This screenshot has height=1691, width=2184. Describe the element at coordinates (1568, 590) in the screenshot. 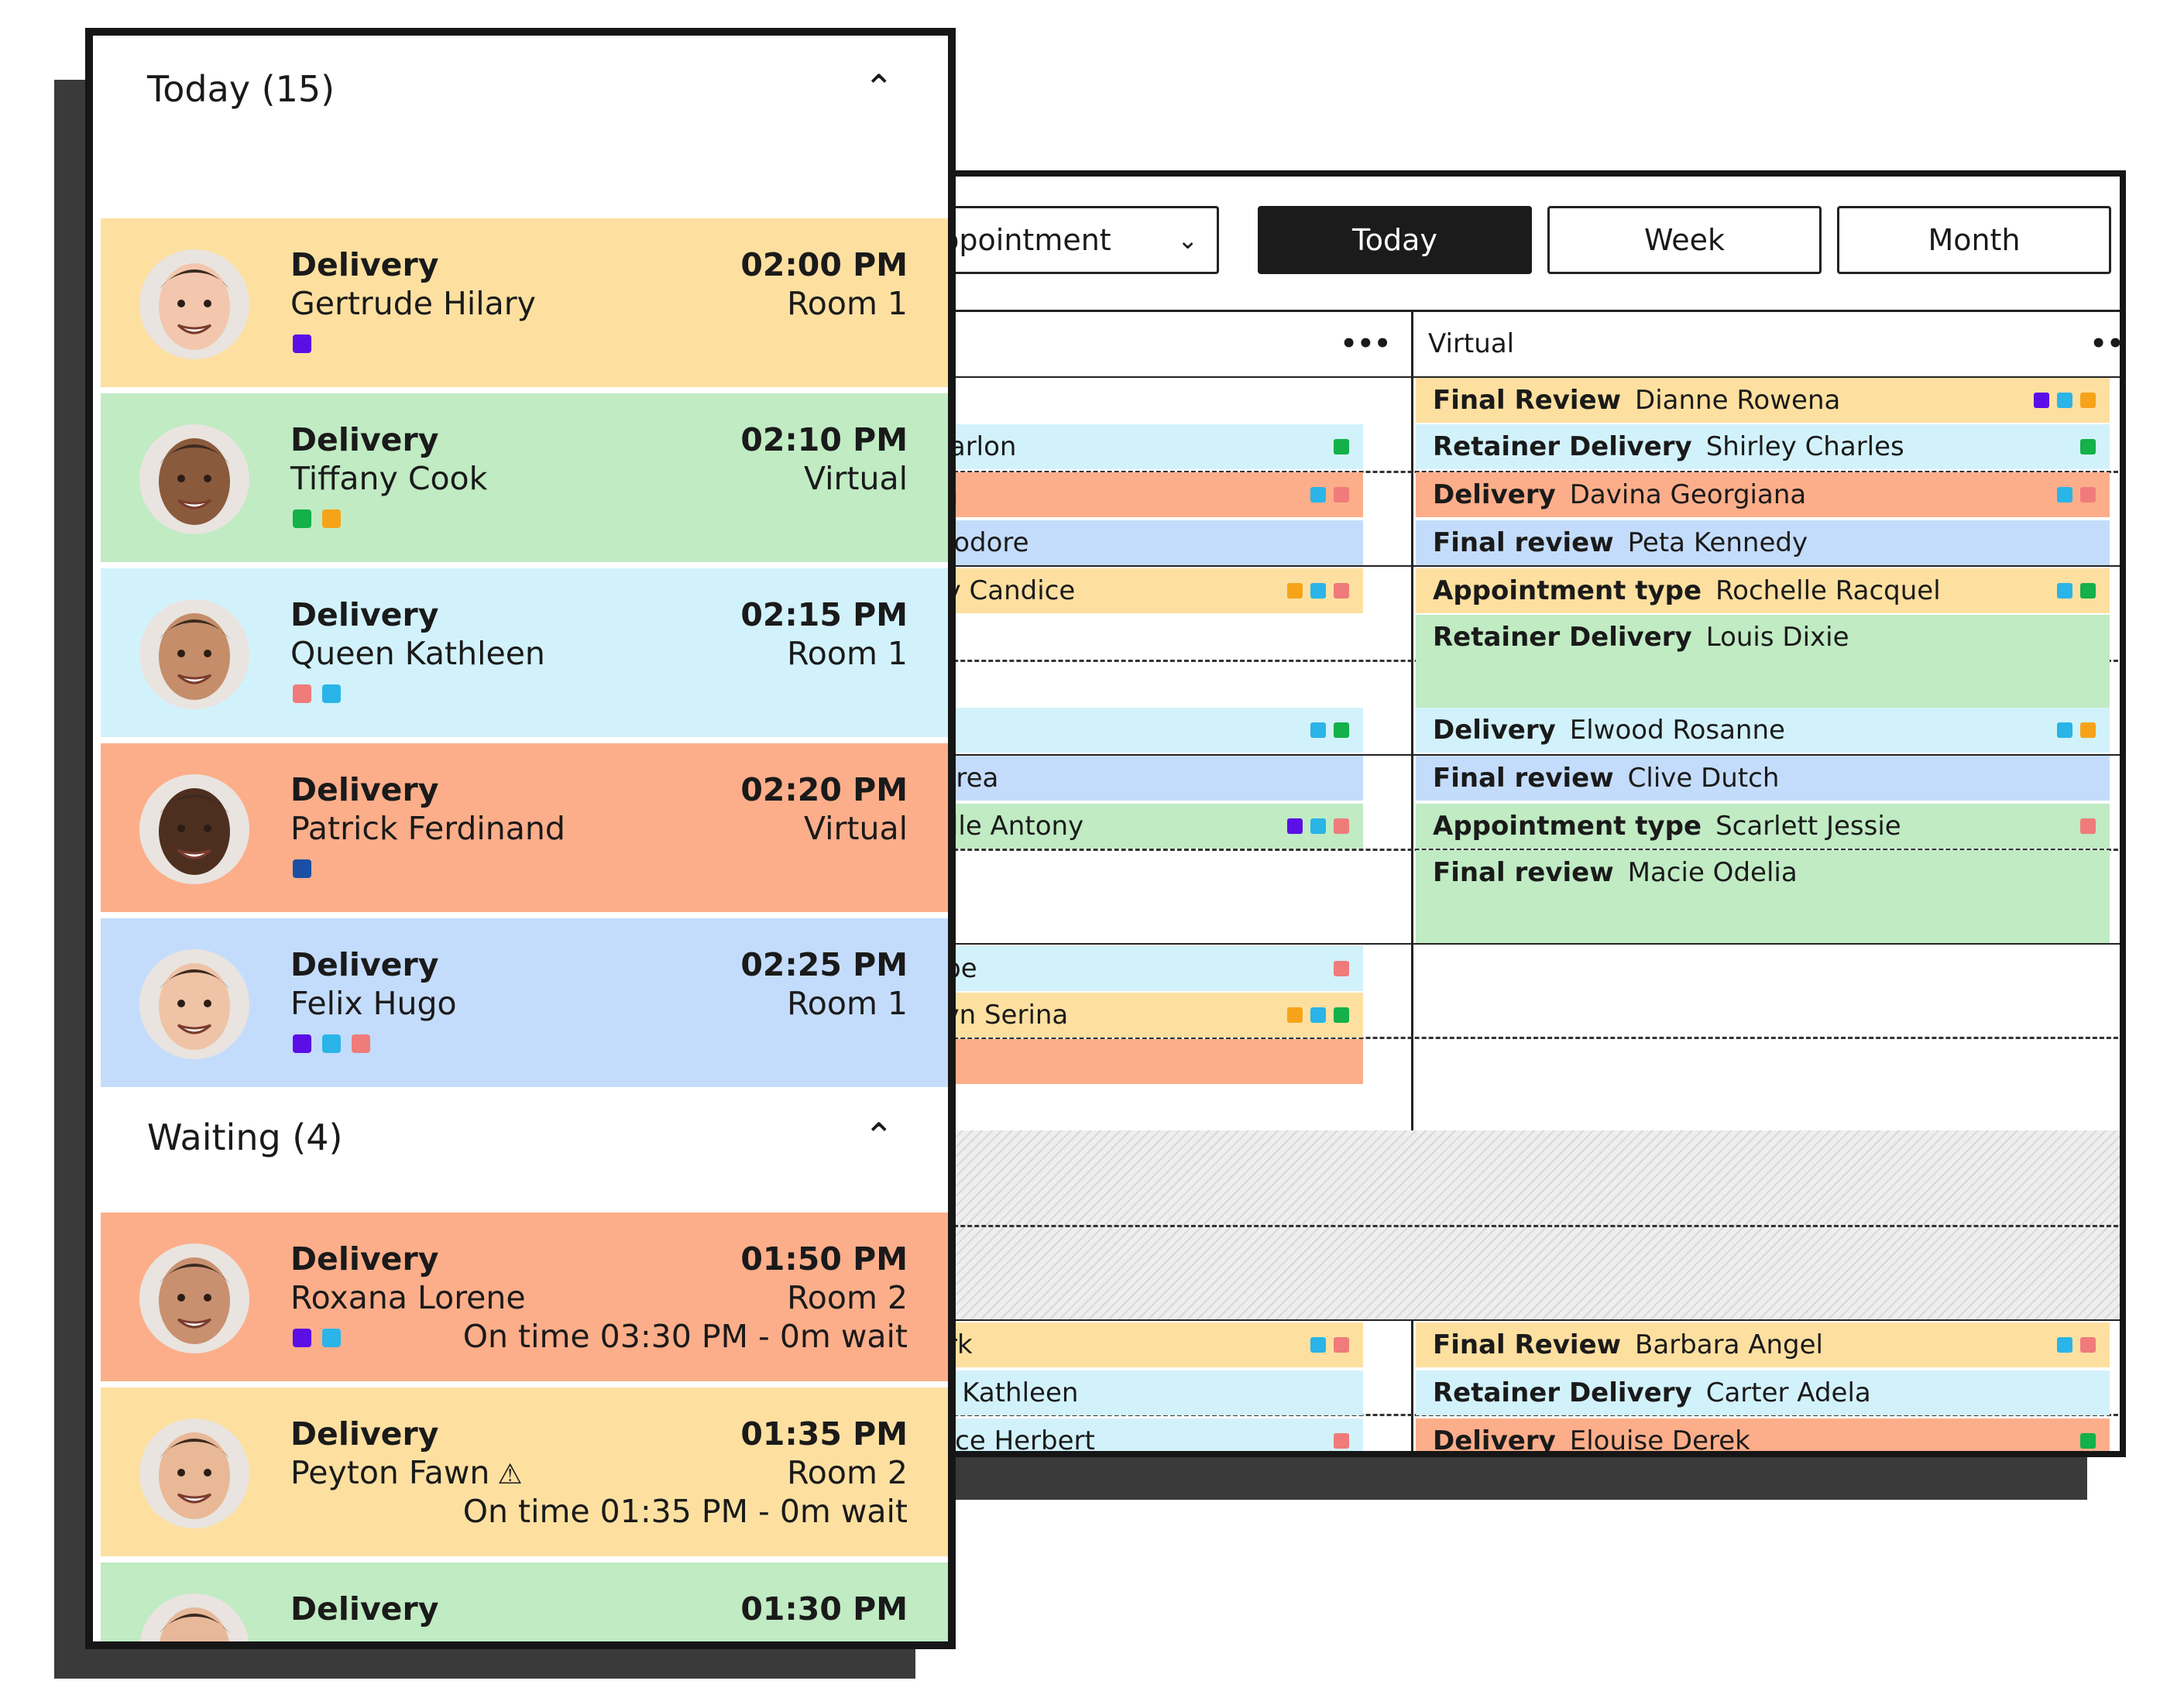

I see `event-type: Appointment type` at that location.